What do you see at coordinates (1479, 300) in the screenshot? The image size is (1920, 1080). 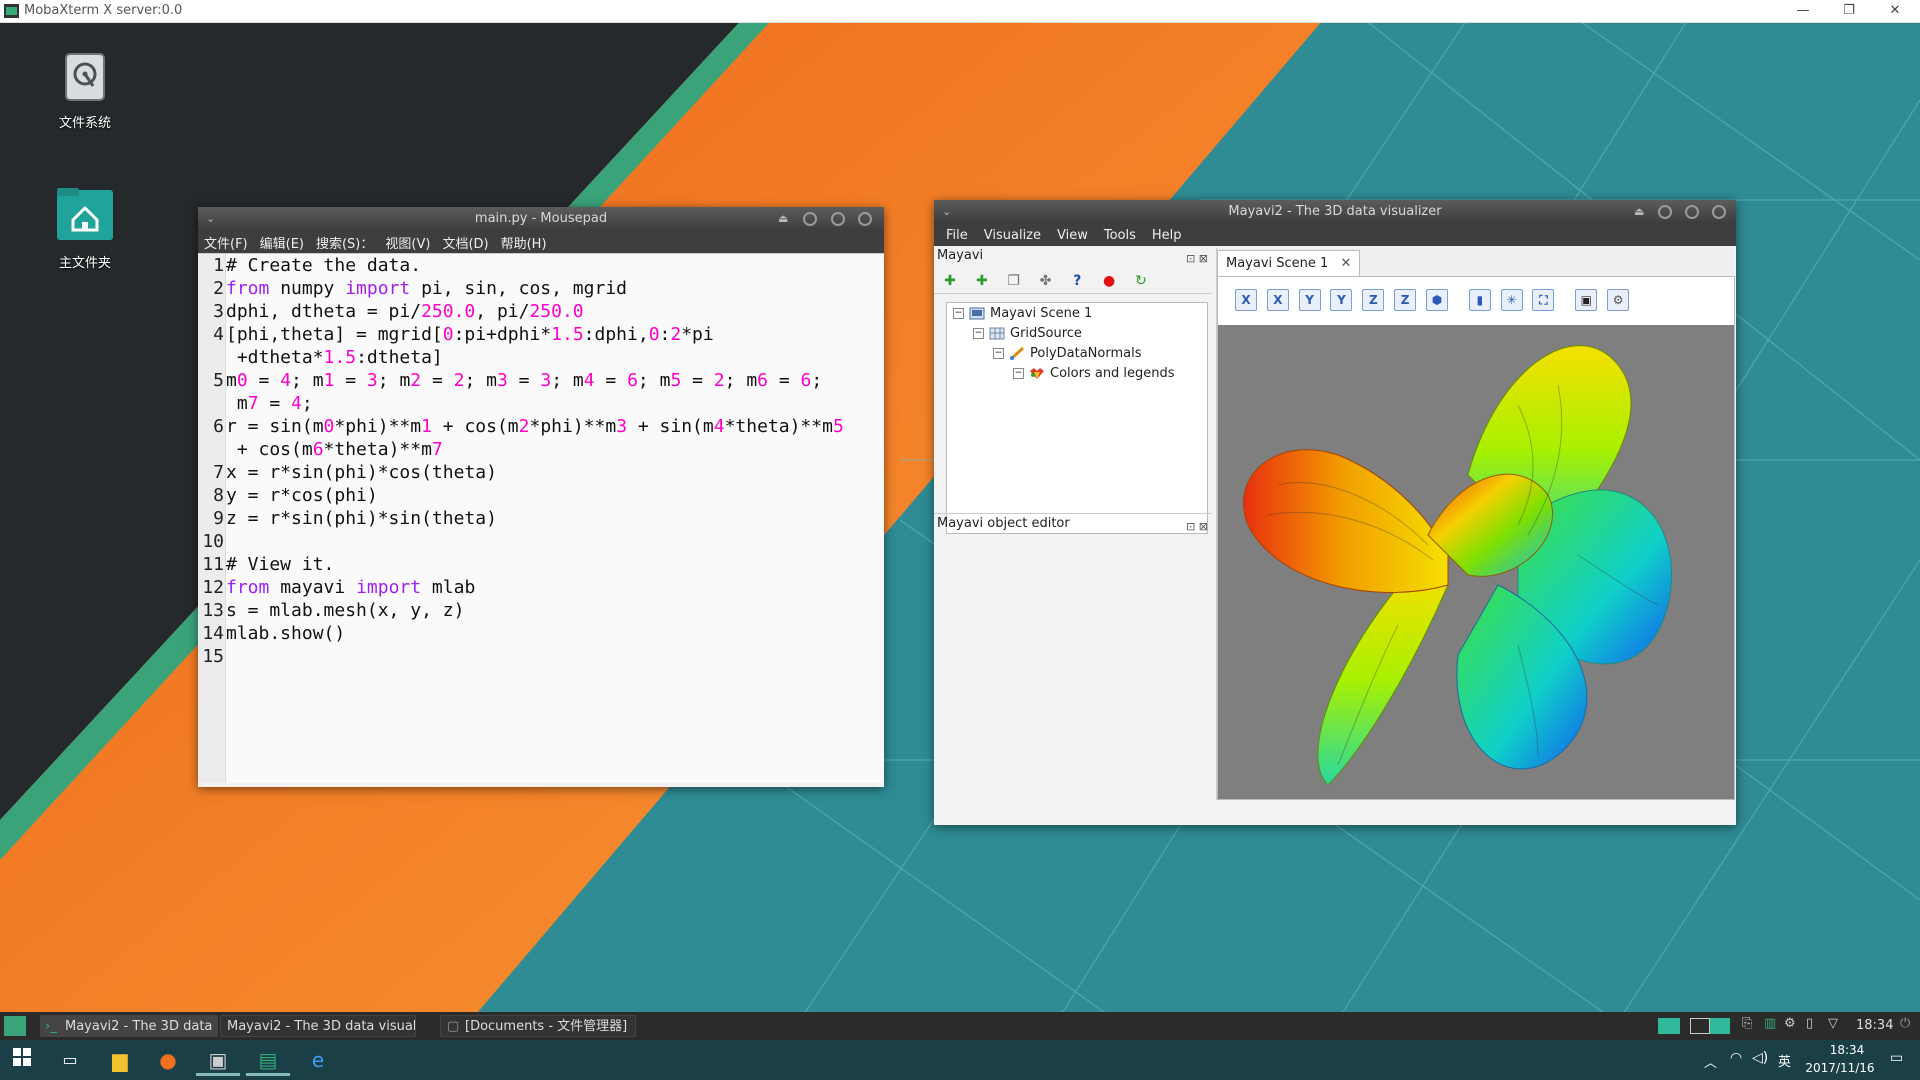 I see `parallel-projection-icon: ▮` at bounding box center [1479, 300].